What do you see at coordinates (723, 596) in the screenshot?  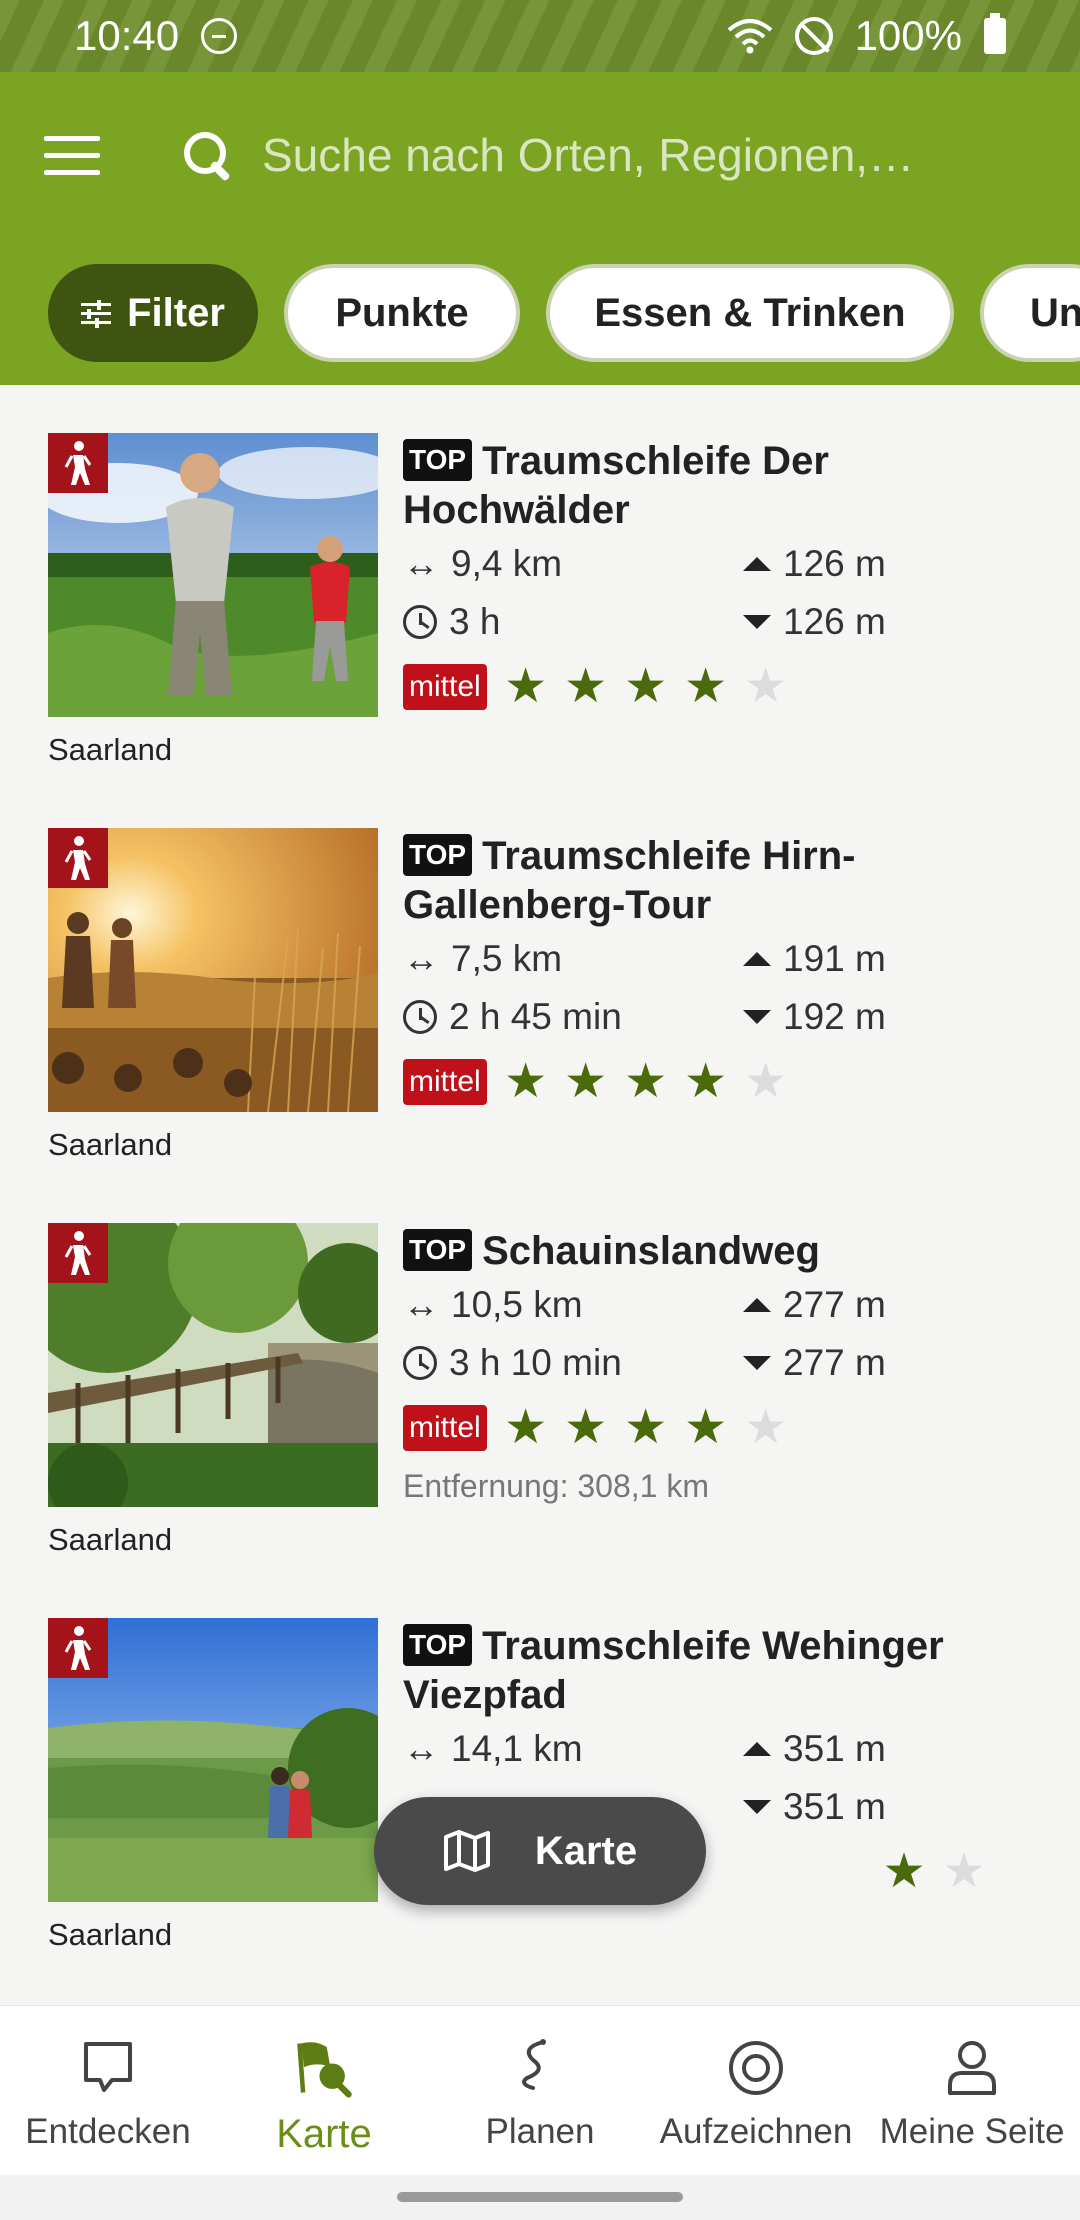 I see `tour-stats: ↔ 9,4 km 126 m 3 h 126 m` at bounding box center [723, 596].